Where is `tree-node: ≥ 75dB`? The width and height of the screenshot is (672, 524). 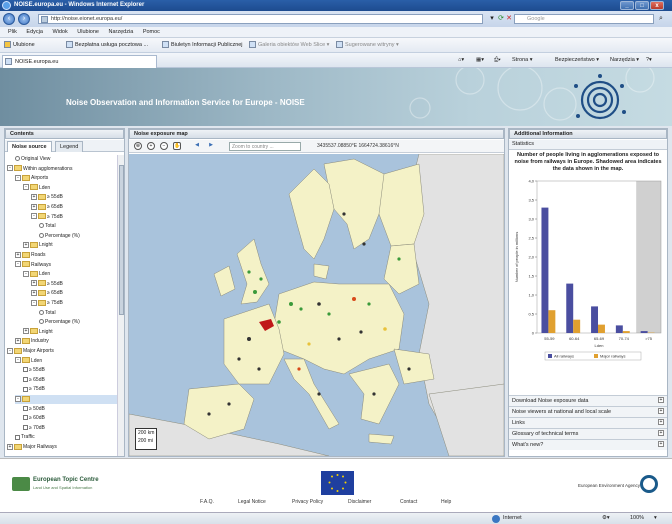 tree-node: ≥ 75dB is located at coordinates (70, 389).